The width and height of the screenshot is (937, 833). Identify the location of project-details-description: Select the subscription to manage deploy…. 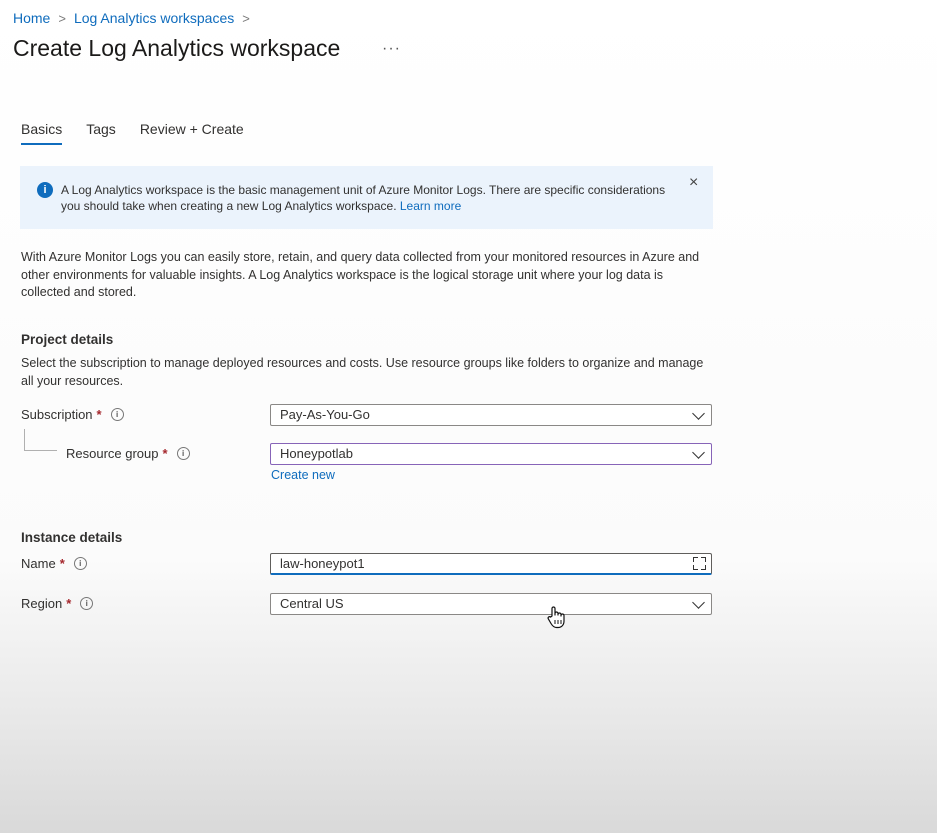
(362, 372).